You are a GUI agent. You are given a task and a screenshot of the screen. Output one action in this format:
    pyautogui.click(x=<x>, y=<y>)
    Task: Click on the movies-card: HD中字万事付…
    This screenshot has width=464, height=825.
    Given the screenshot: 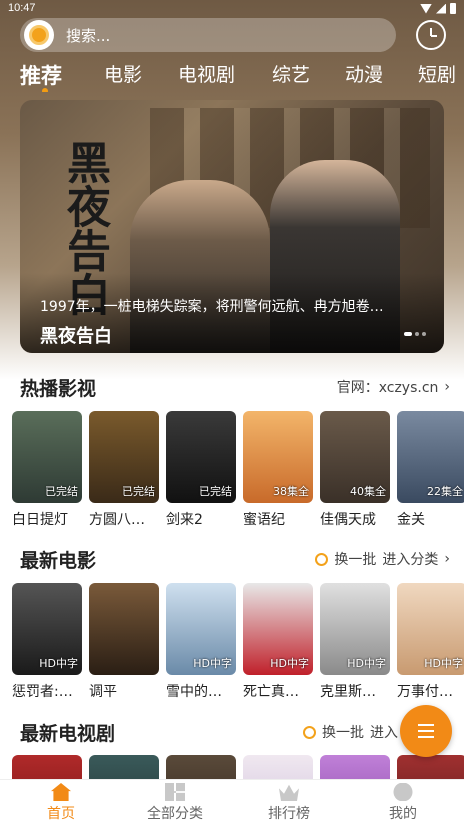 What is the action you would take?
    pyautogui.click(x=430, y=642)
    